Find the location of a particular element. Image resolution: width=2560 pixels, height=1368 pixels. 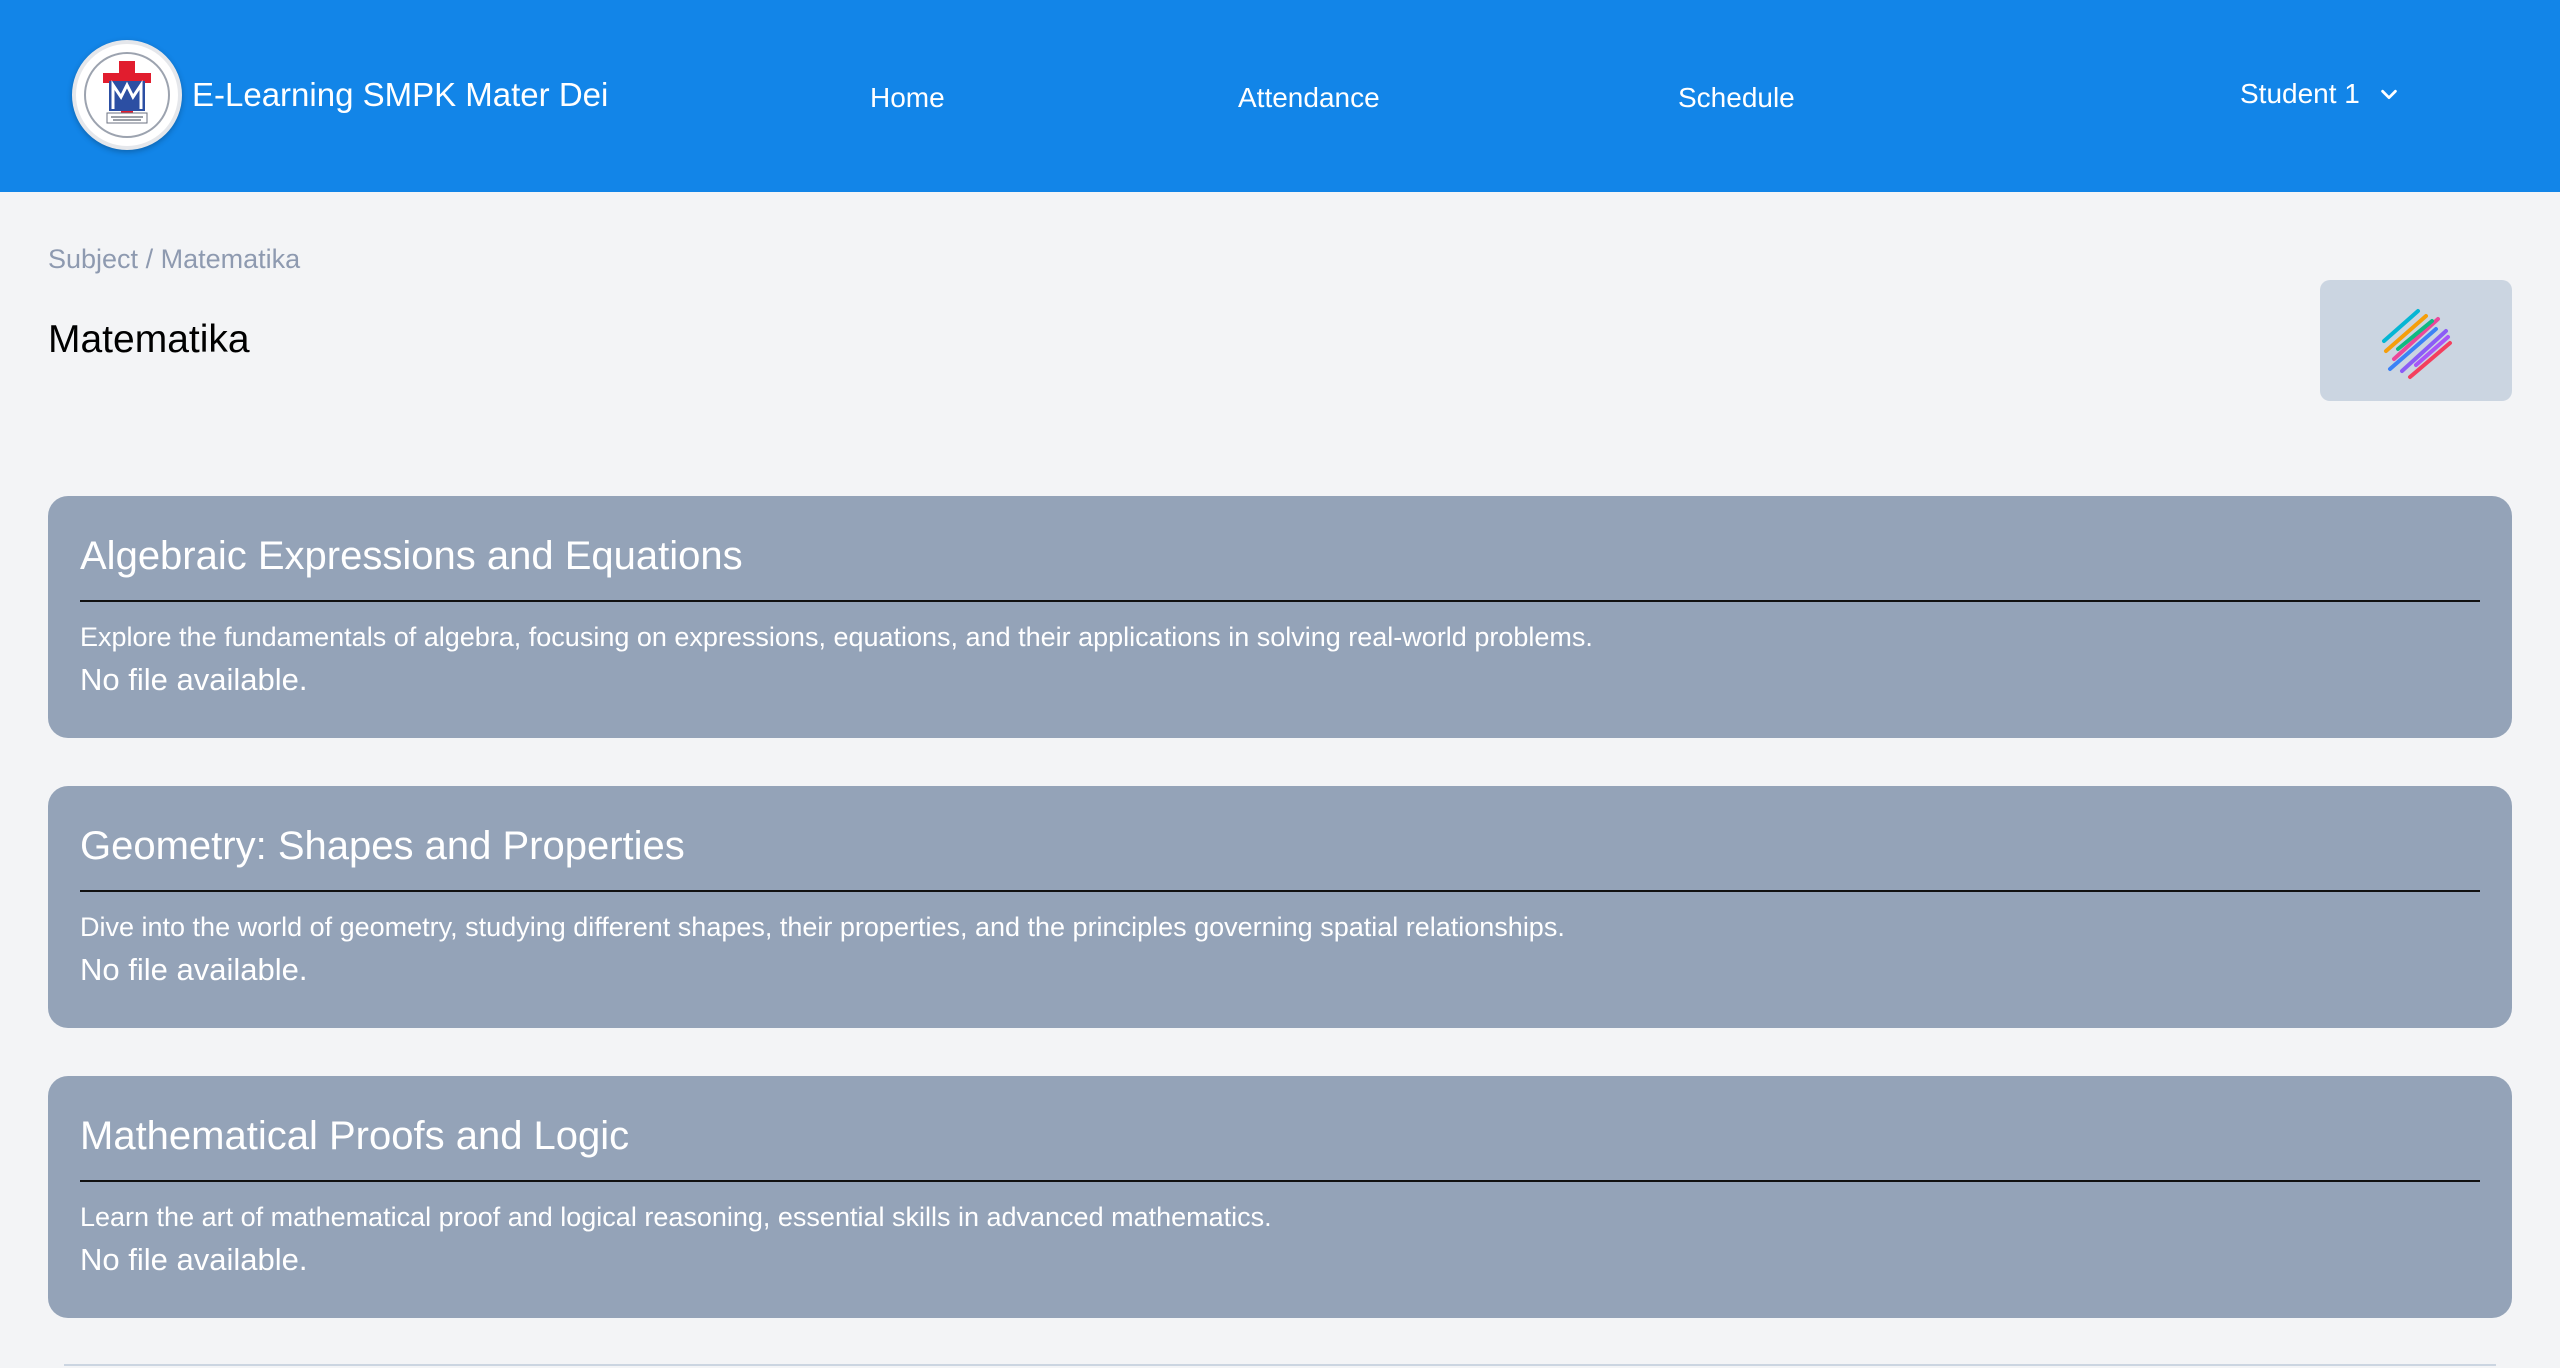

nav-home: Home is located at coordinates (907, 98).